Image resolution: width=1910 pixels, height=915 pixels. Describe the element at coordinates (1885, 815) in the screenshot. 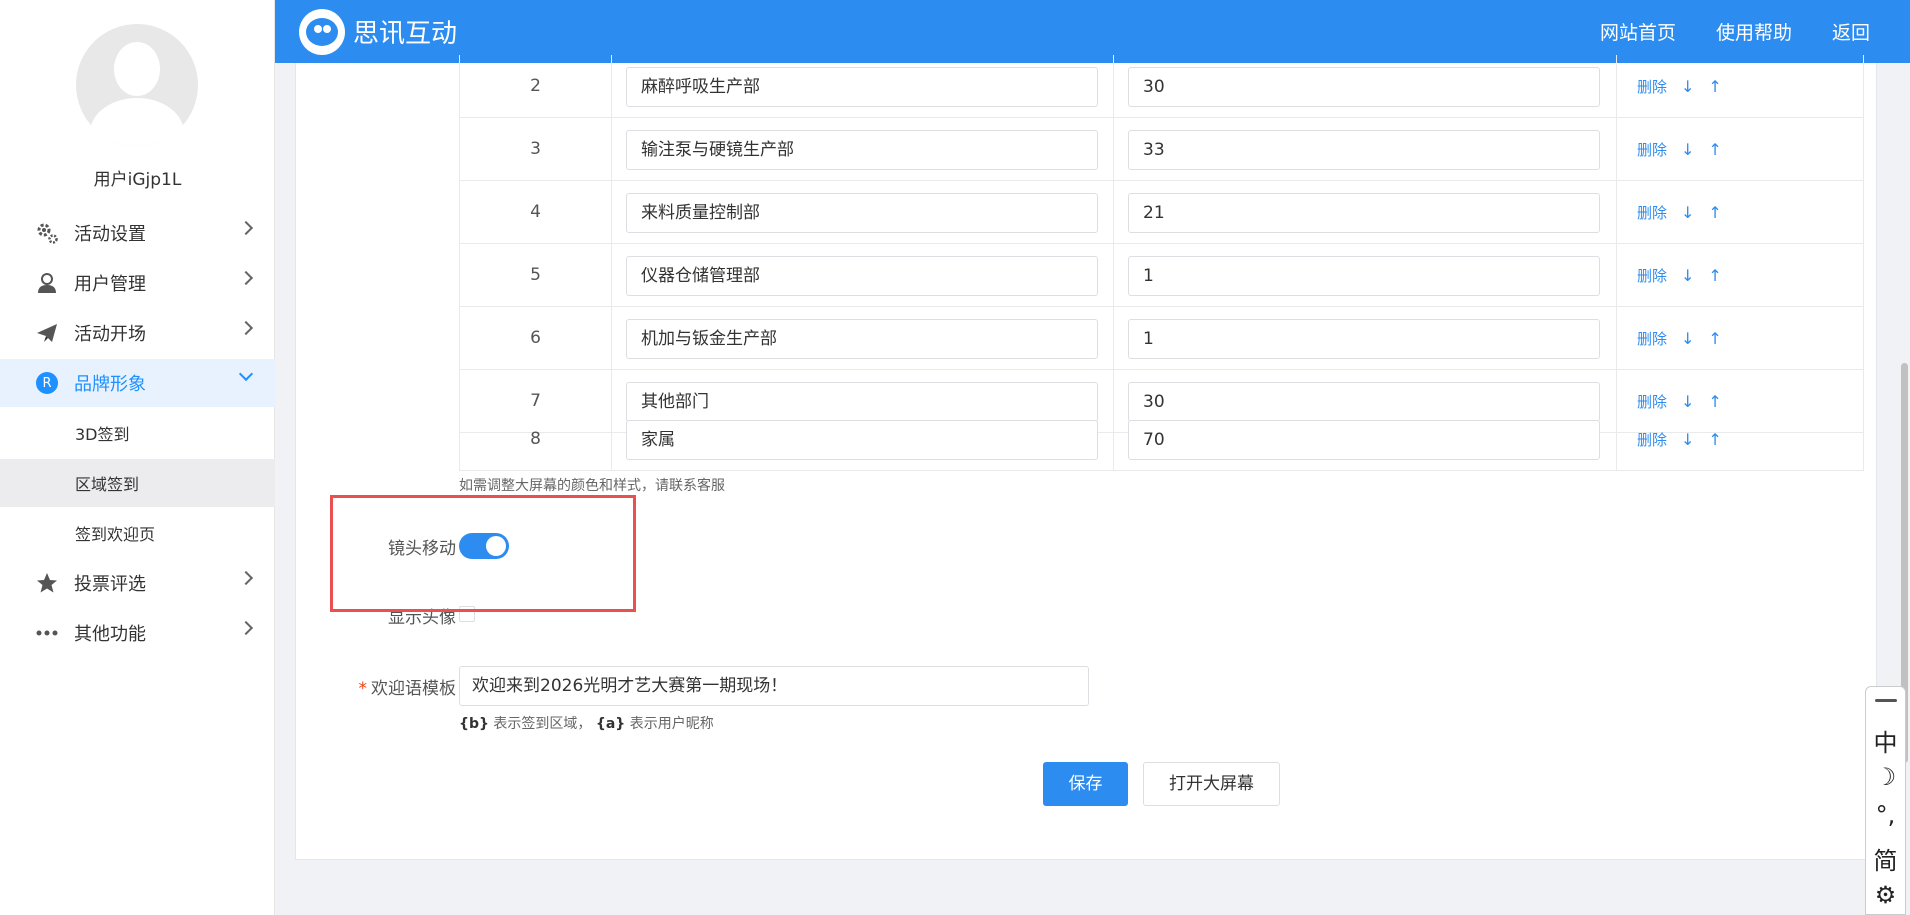

I see `ime-punctuation-key: °,` at that location.